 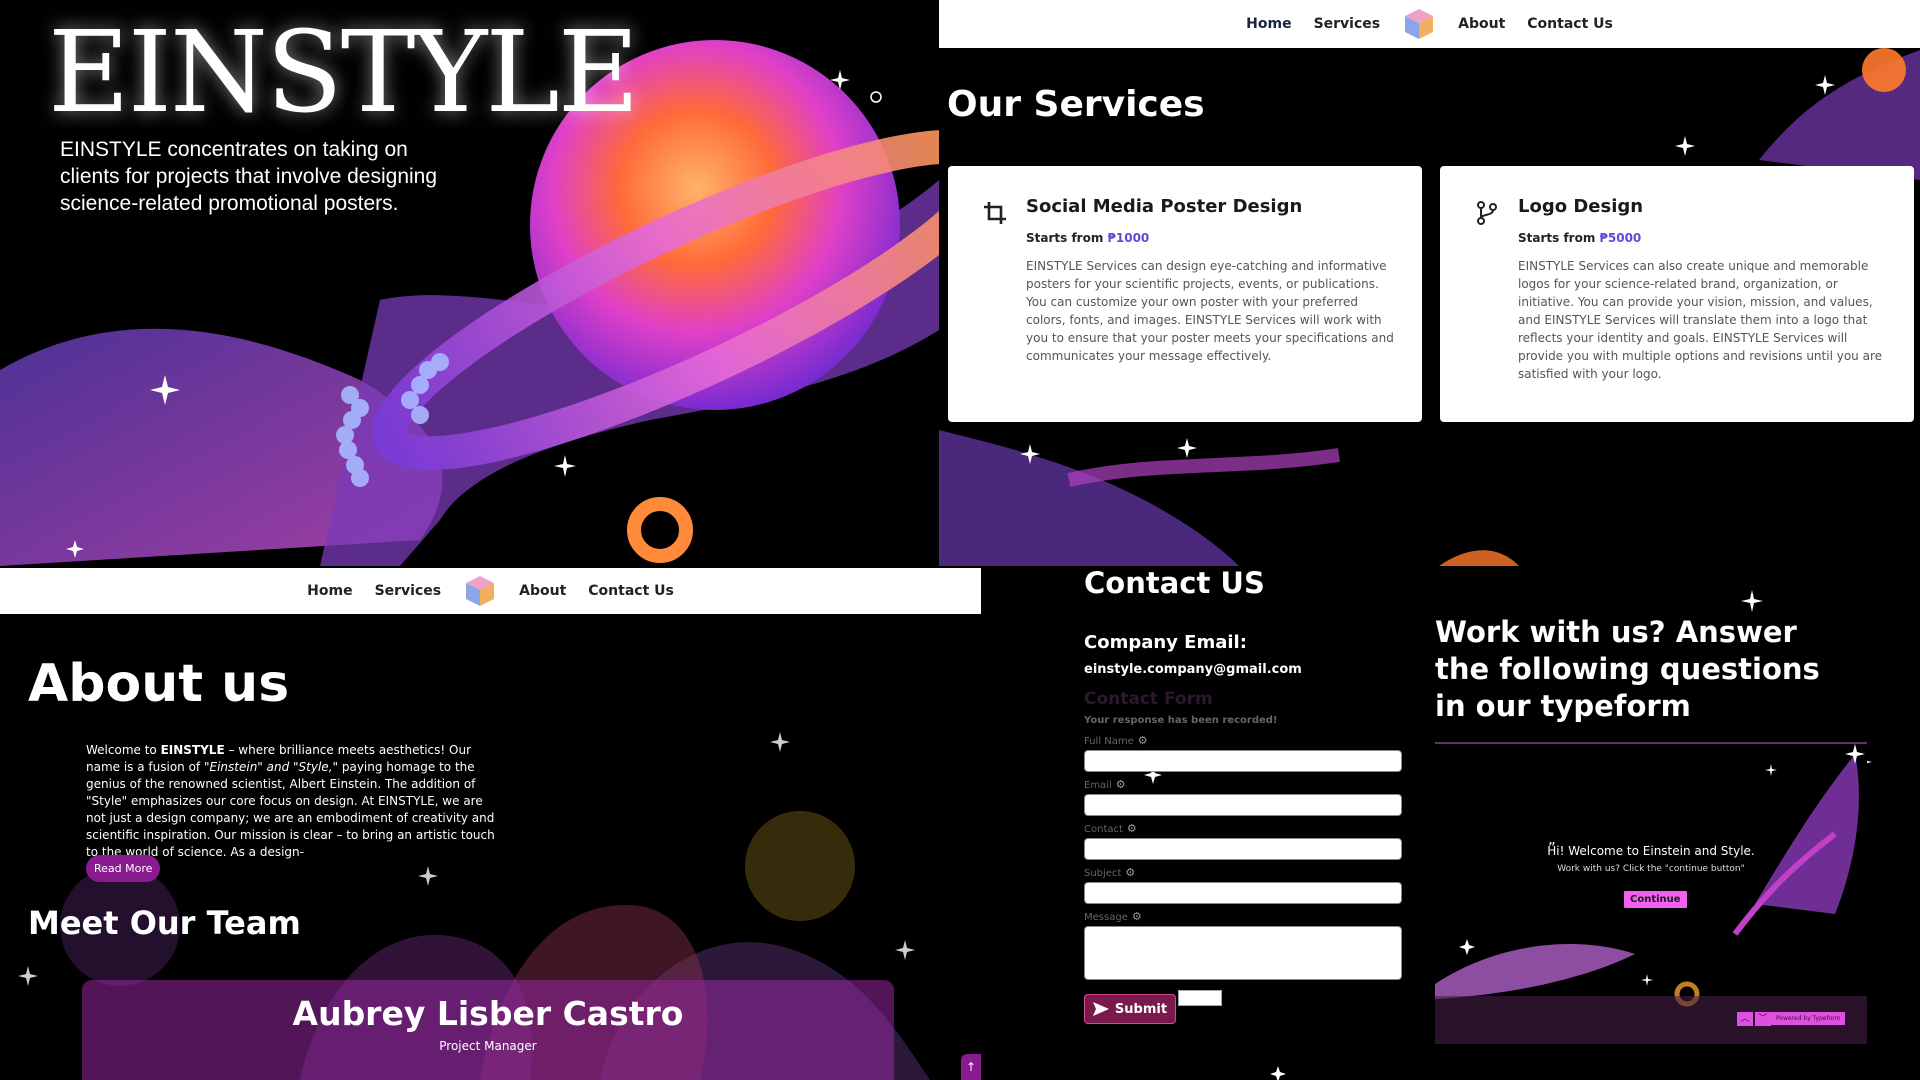 I want to click on team-title: Meet Our Team, so click(x=164, y=923).